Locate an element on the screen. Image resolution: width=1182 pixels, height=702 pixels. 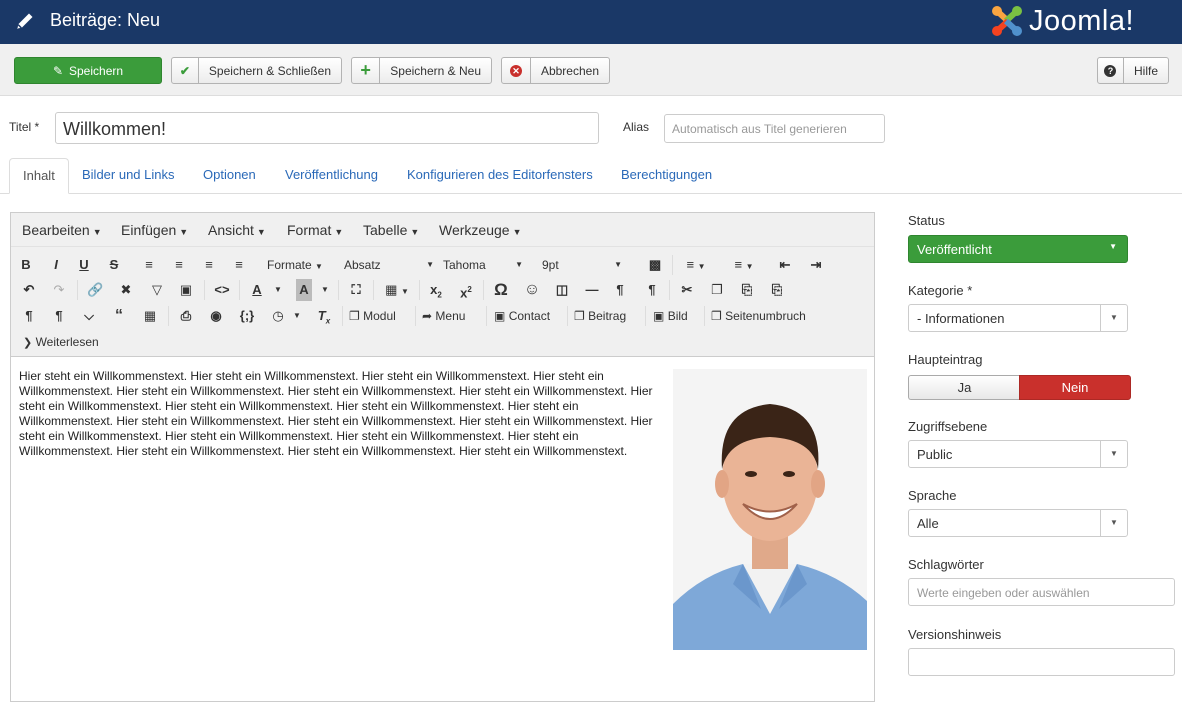
menu-bearbeiten: Bearbeiten ▼ is located at coordinates (62, 230).